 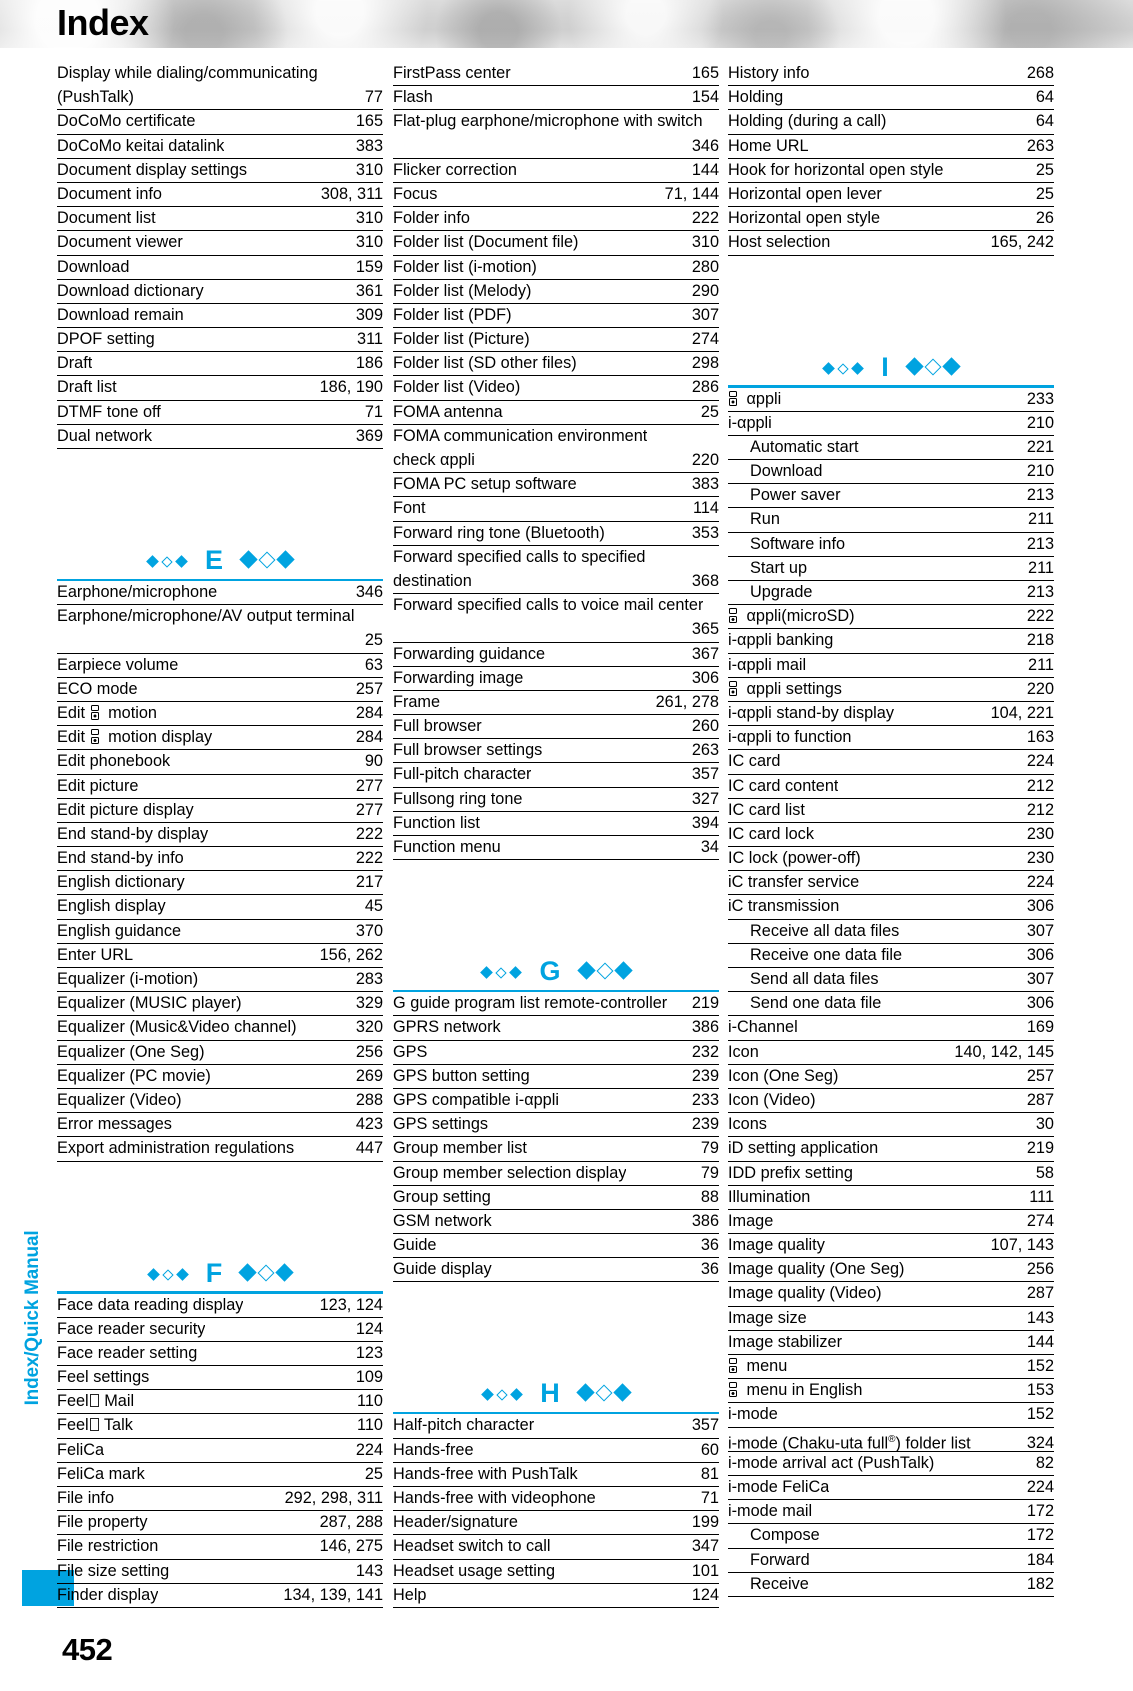 I want to click on index-entry: Forwarding guidance 367, so click(x=556, y=655).